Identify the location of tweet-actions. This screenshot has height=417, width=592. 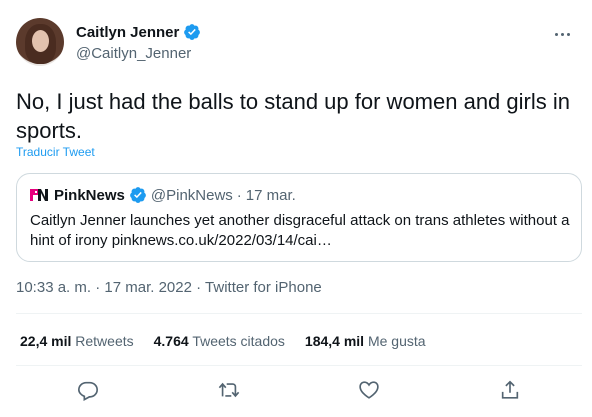
(299, 390).